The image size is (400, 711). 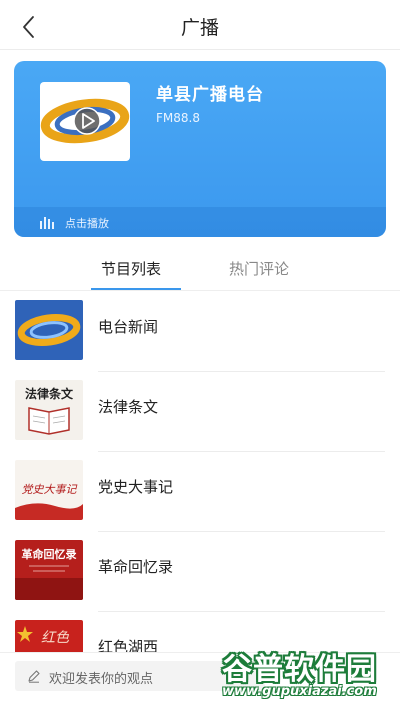 What do you see at coordinates (49, 410) in the screenshot?
I see `program-thumbnail: 法律条文` at bounding box center [49, 410].